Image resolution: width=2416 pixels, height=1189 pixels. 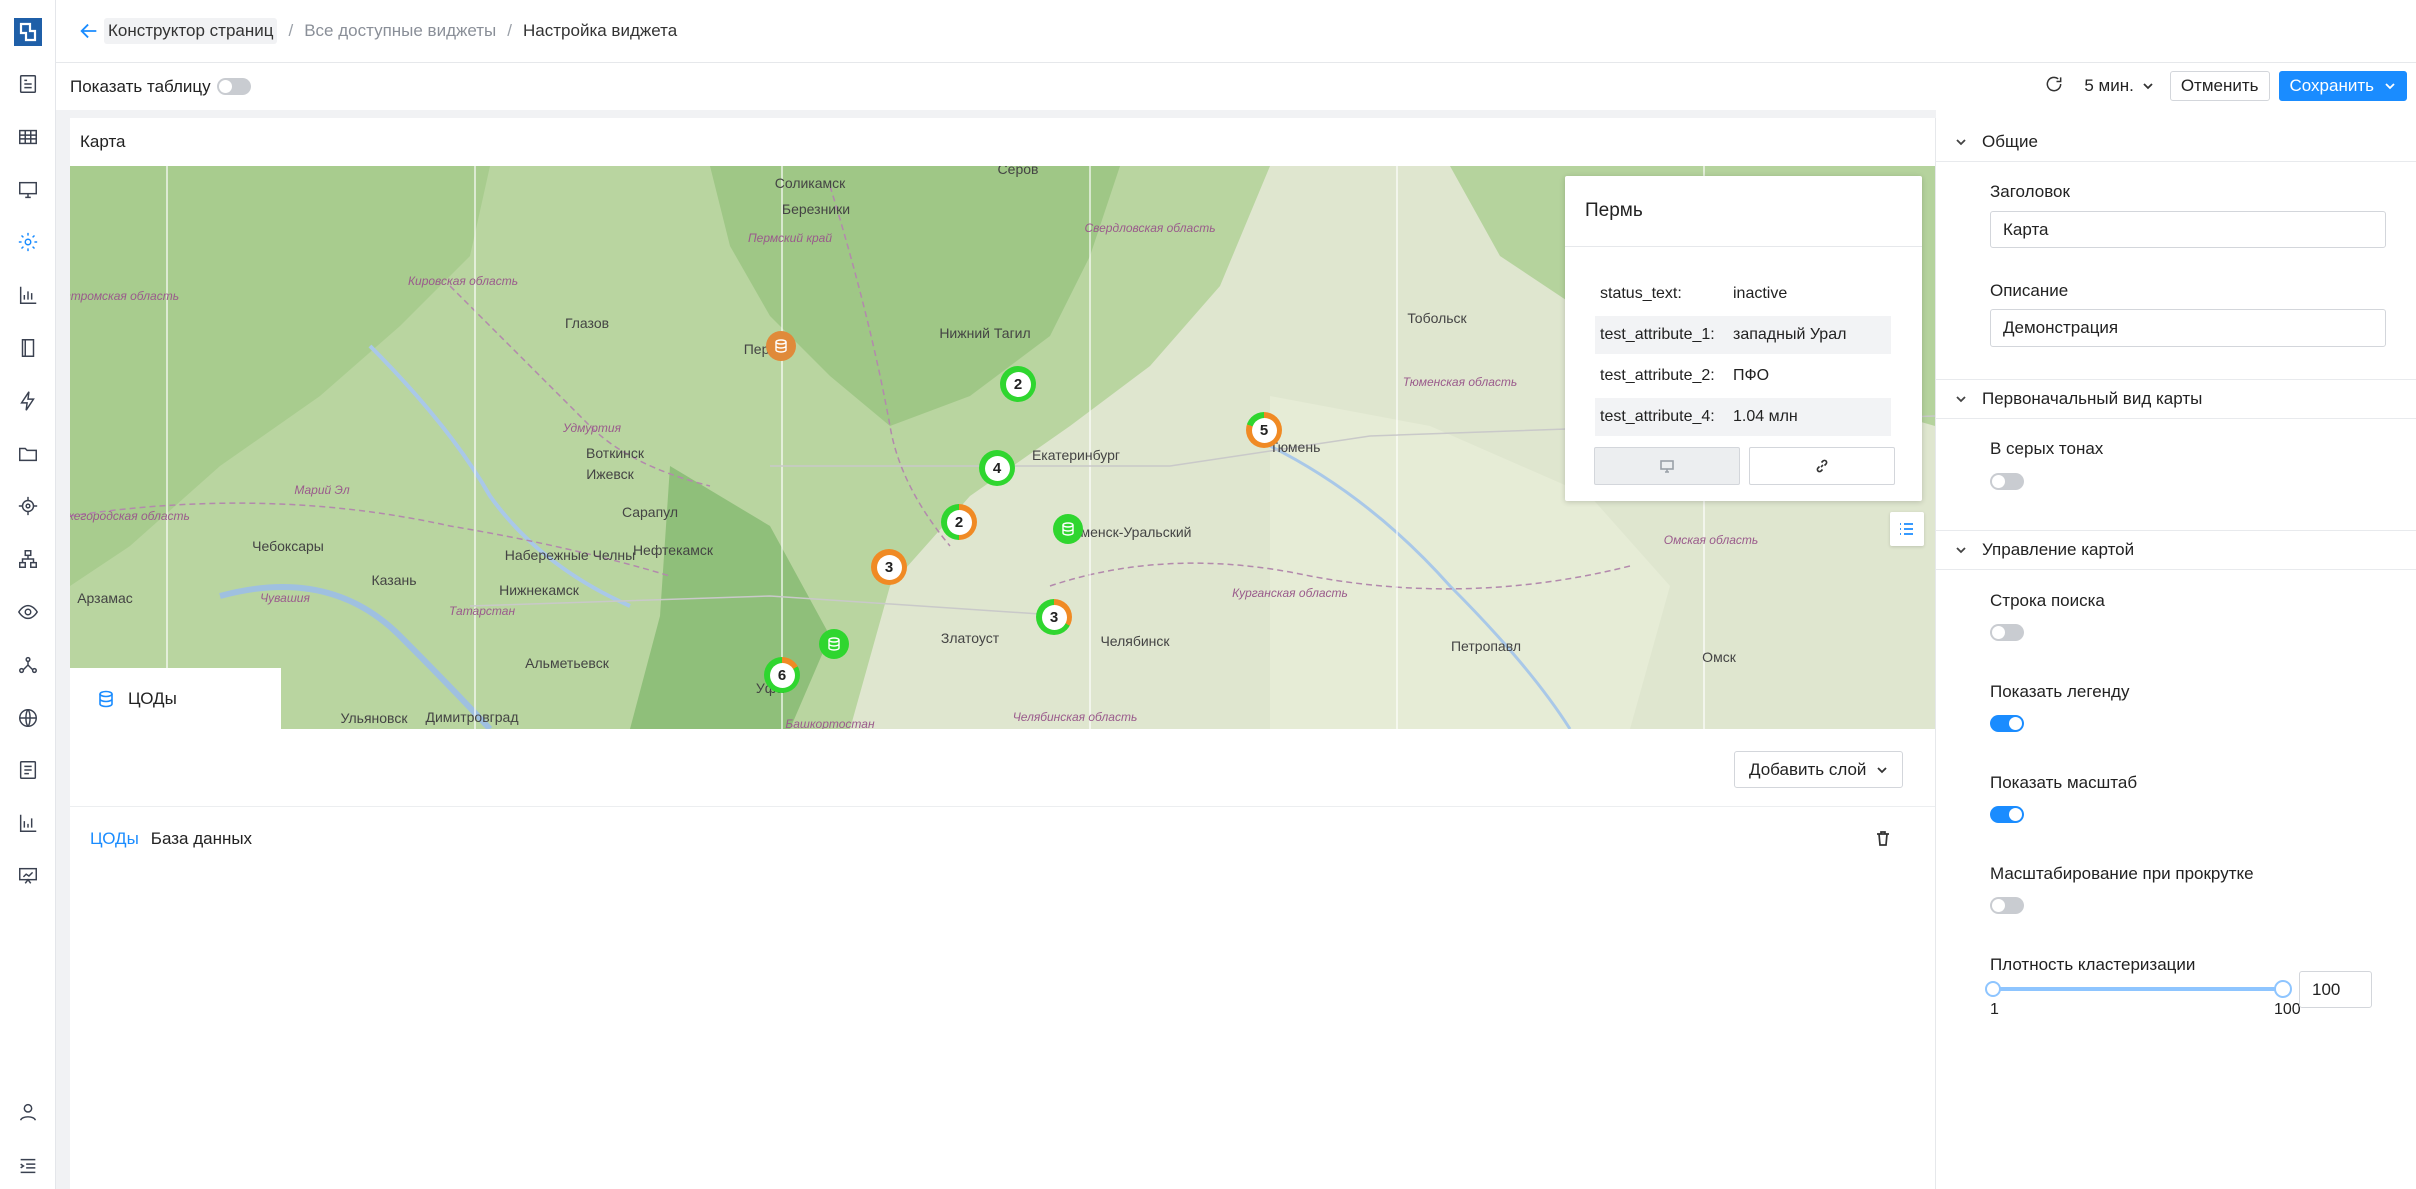 What do you see at coordinates (1765, 416) in the screenshot?
I see `attribute-value: 1.04 млн` at bounding box center [1765, 416].